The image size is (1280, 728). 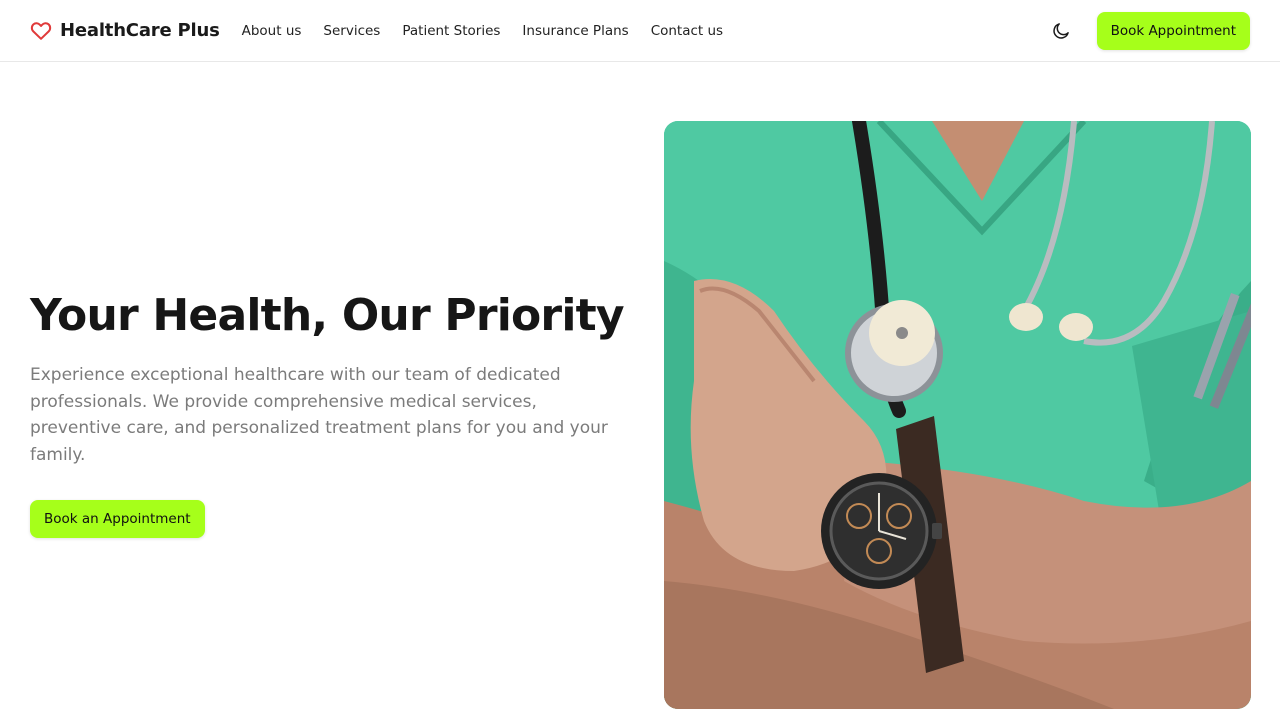 I want to click on moon-icon, so click(x=1060, y=30).